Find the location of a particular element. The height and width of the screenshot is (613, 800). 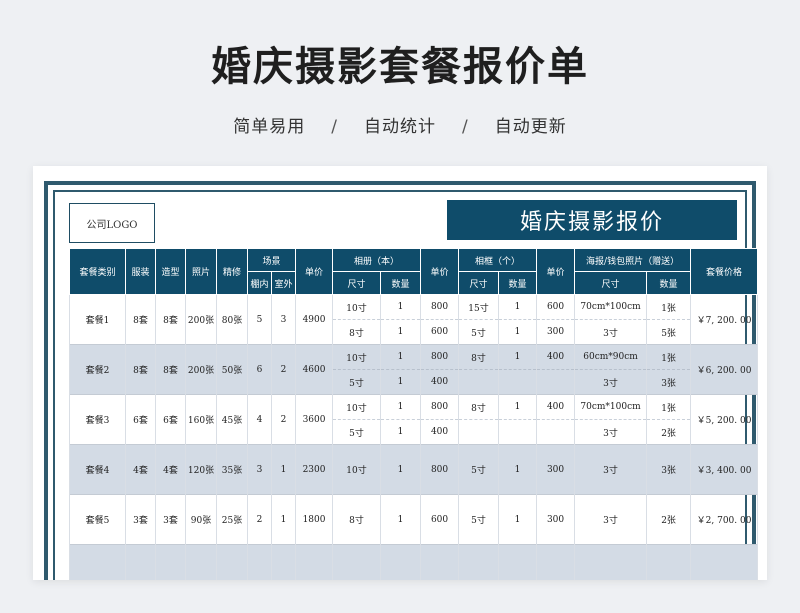

cell-indoor: 2 is located at coordinates (259, 519).